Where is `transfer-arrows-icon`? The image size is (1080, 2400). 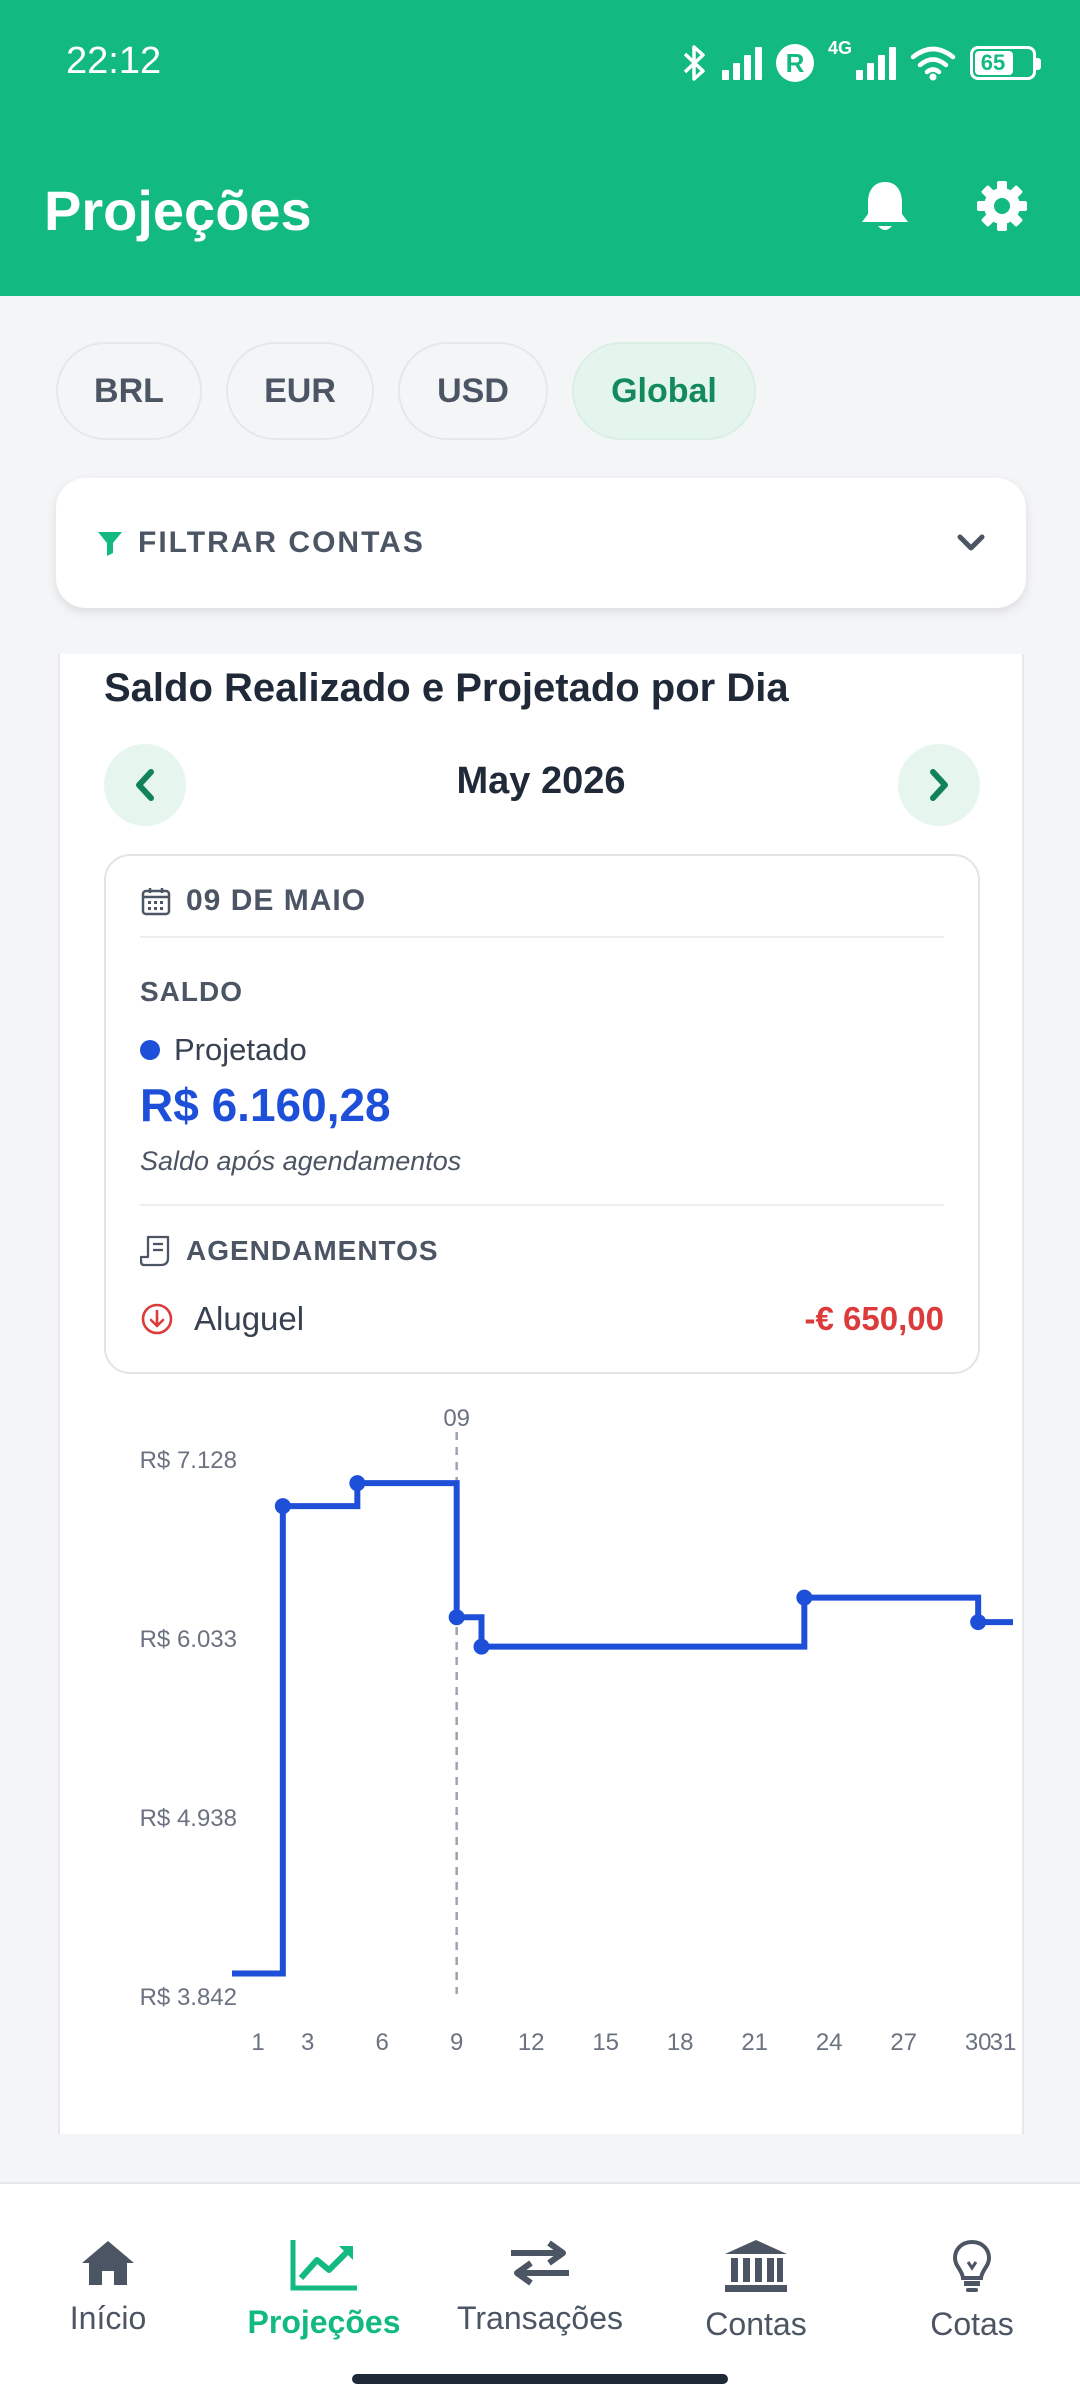 transfer-arrows-icon is located at coordinates (540, 2263).